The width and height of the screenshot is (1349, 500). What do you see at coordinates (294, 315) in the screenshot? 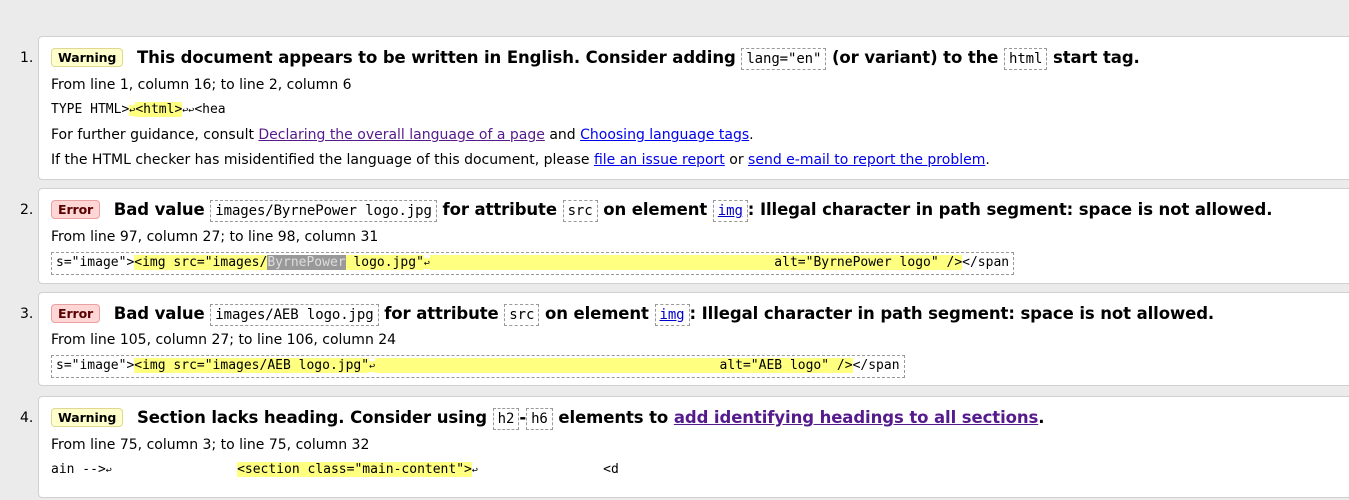
I see `code-snippet: images/AEB logo.jpg` at bounding box center [294, 315].